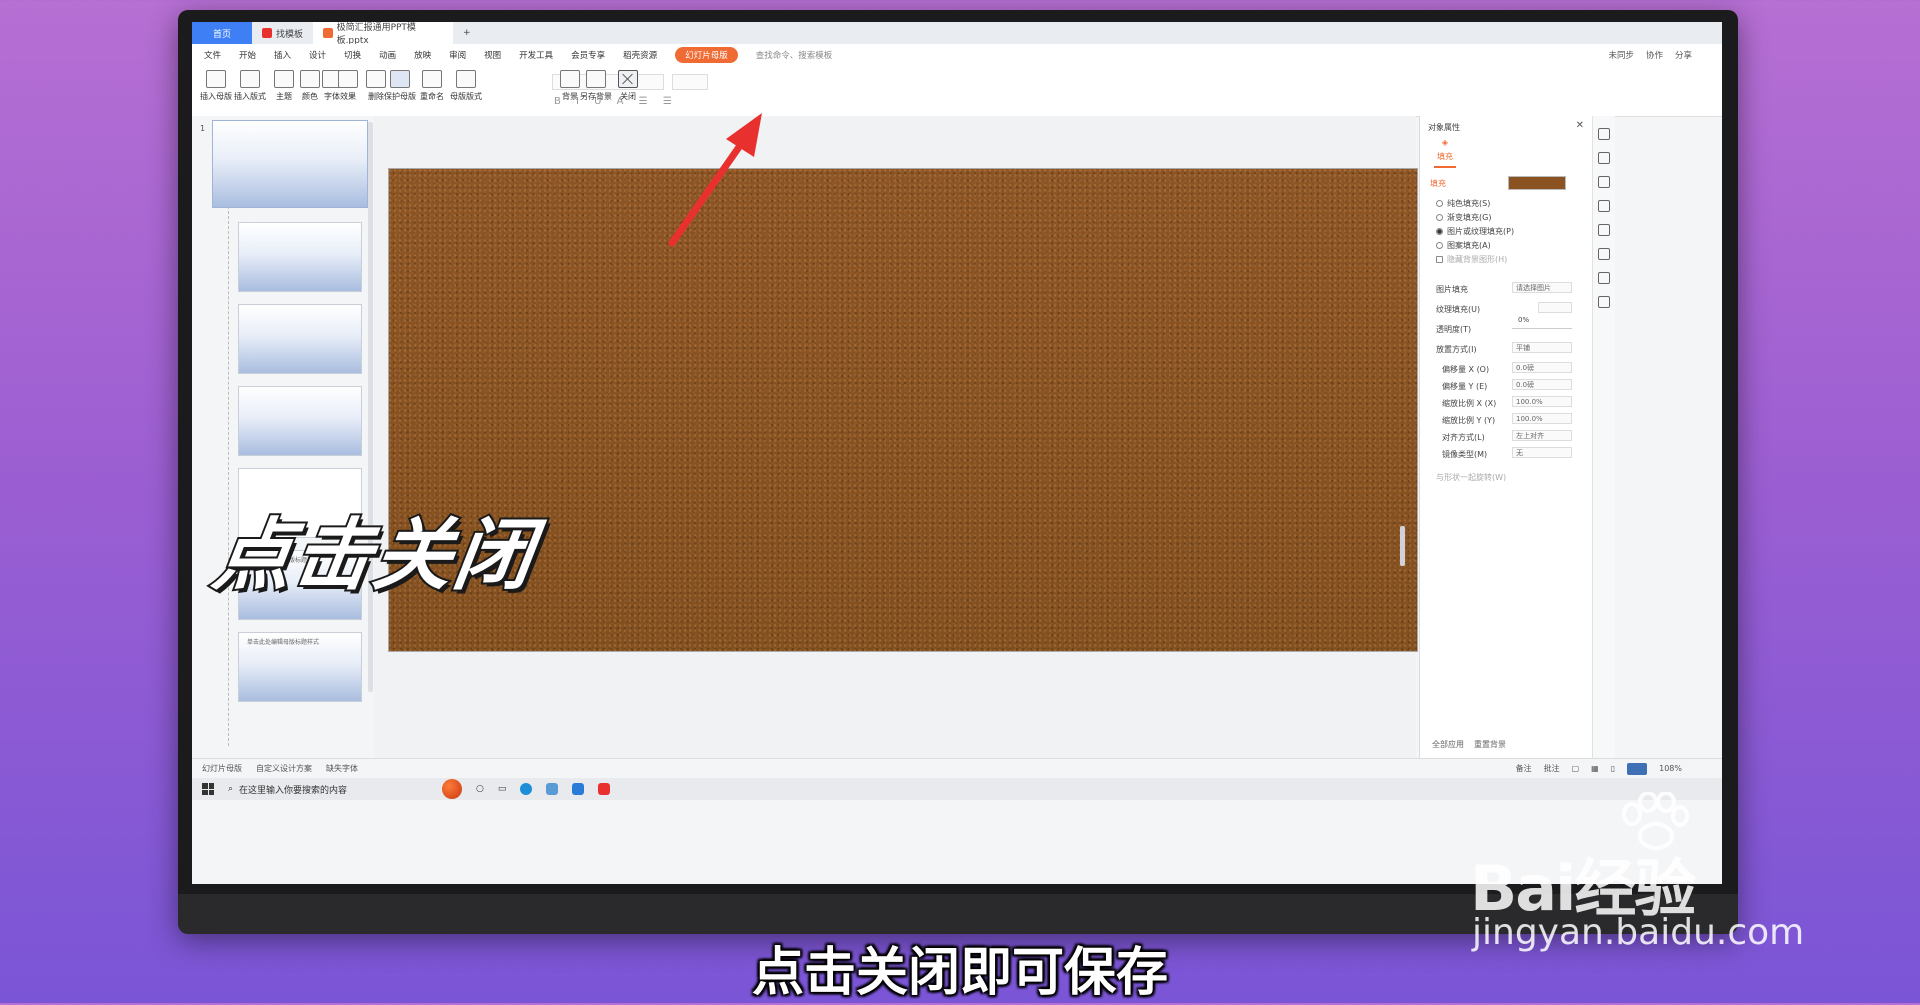 This screenshot has height=1005, width=1920. What do you see at coordinates (317, 55) in the screenshot?
I see `menu-design: 设计` at bounding box center [317, 55].